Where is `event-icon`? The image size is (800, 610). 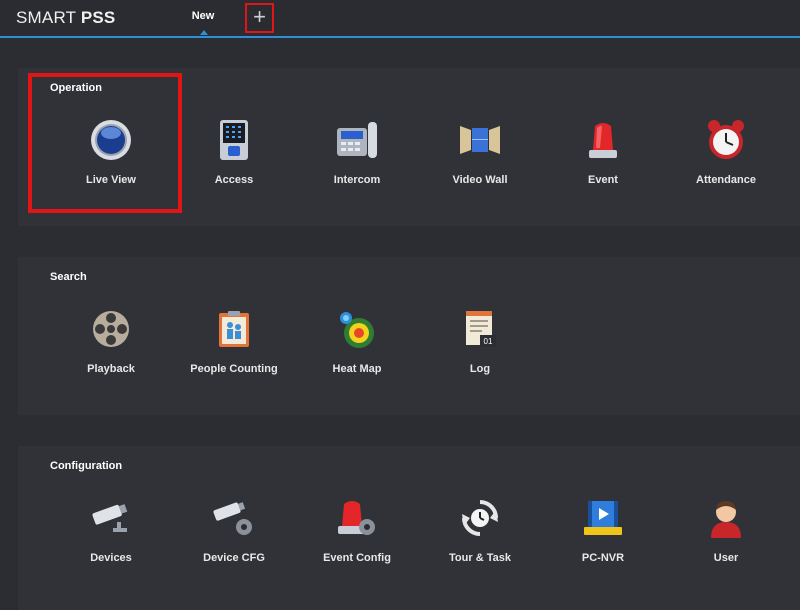 event-icon is located at coordinates (603, 140).